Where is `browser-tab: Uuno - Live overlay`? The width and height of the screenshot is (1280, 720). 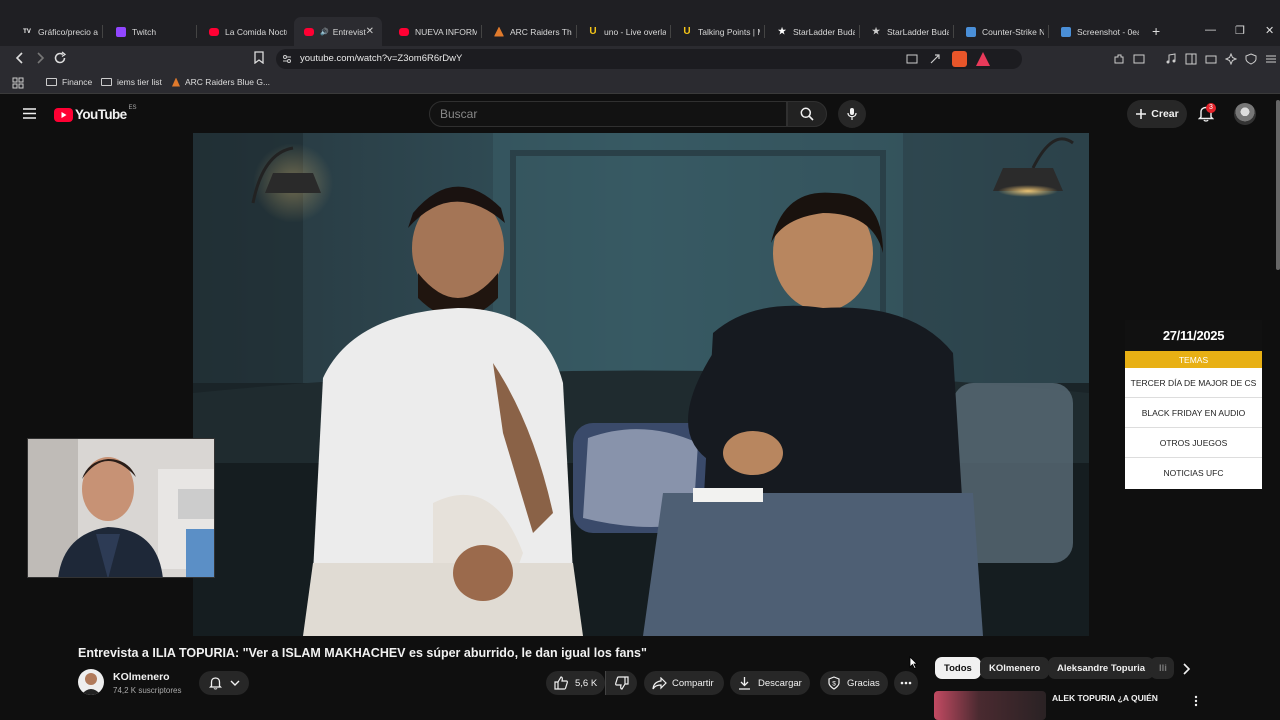
browser-tab: Uuno - Live overlay is located at coordinates (622, 31).